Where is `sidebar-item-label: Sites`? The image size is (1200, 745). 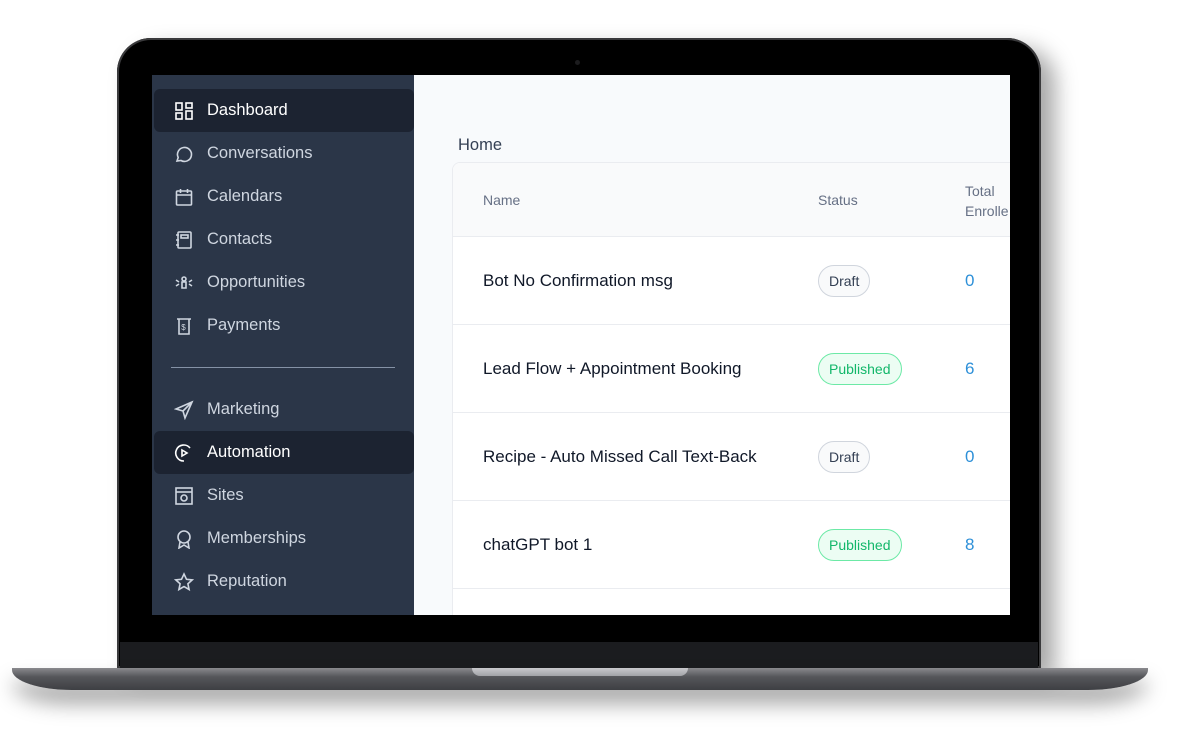 sidebar-item-label: Sites is located at coordinates (225, 495).